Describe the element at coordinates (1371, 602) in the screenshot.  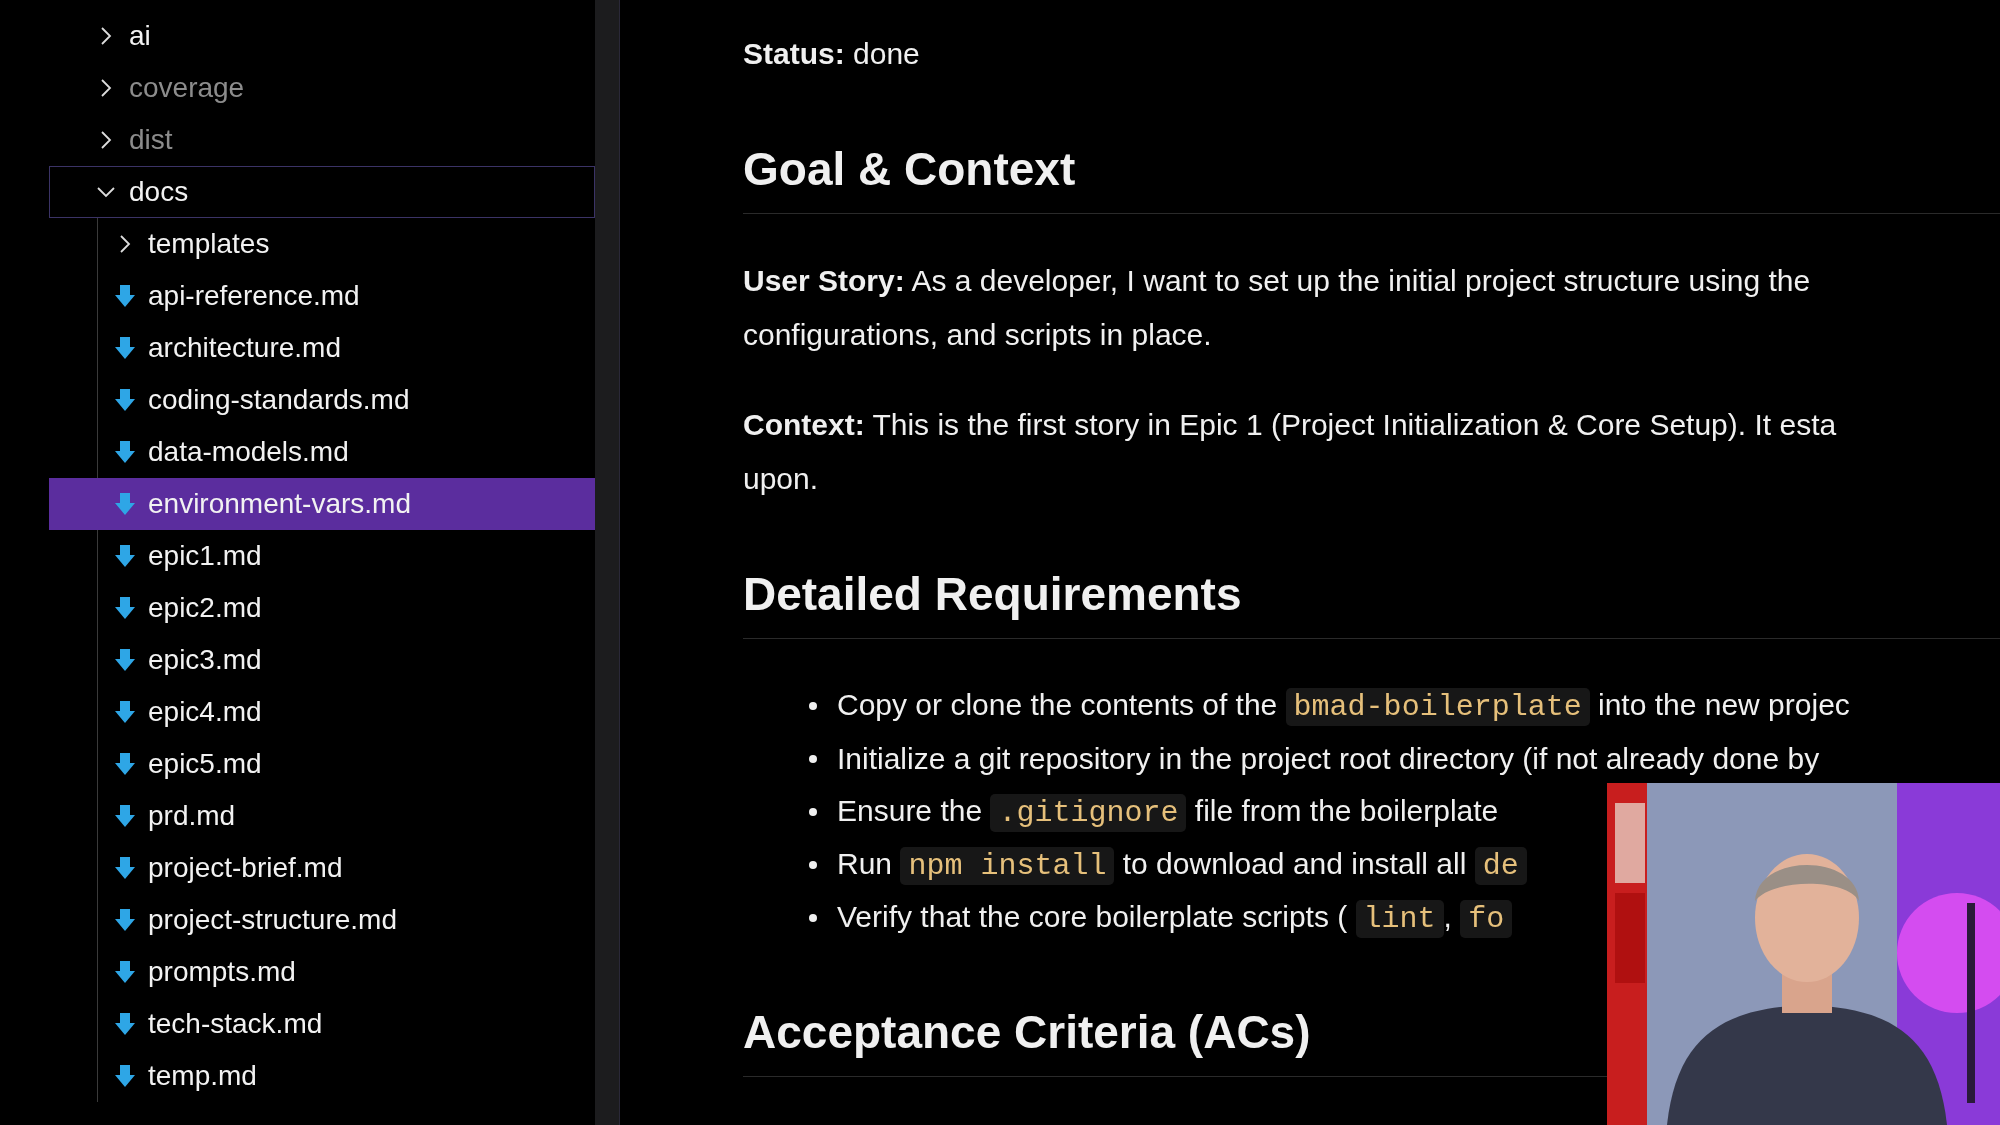
I see `section-heading: Detailed Requirements` at that location.